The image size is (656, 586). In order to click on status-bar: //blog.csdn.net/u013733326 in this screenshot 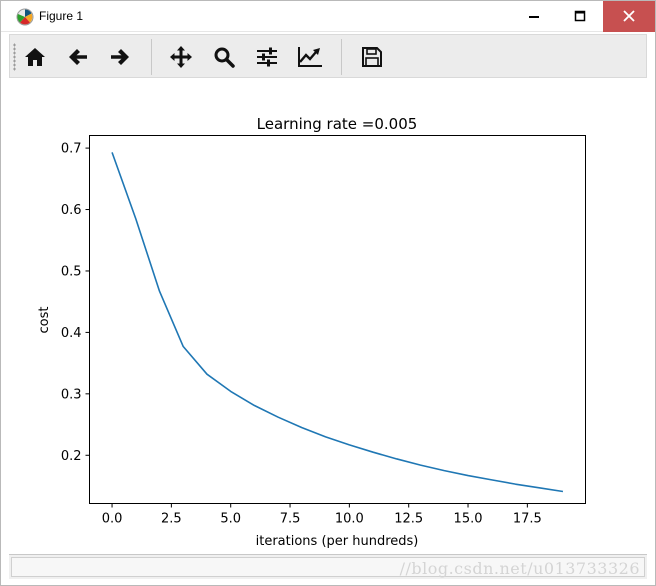, I will do `click(328, 566)`.